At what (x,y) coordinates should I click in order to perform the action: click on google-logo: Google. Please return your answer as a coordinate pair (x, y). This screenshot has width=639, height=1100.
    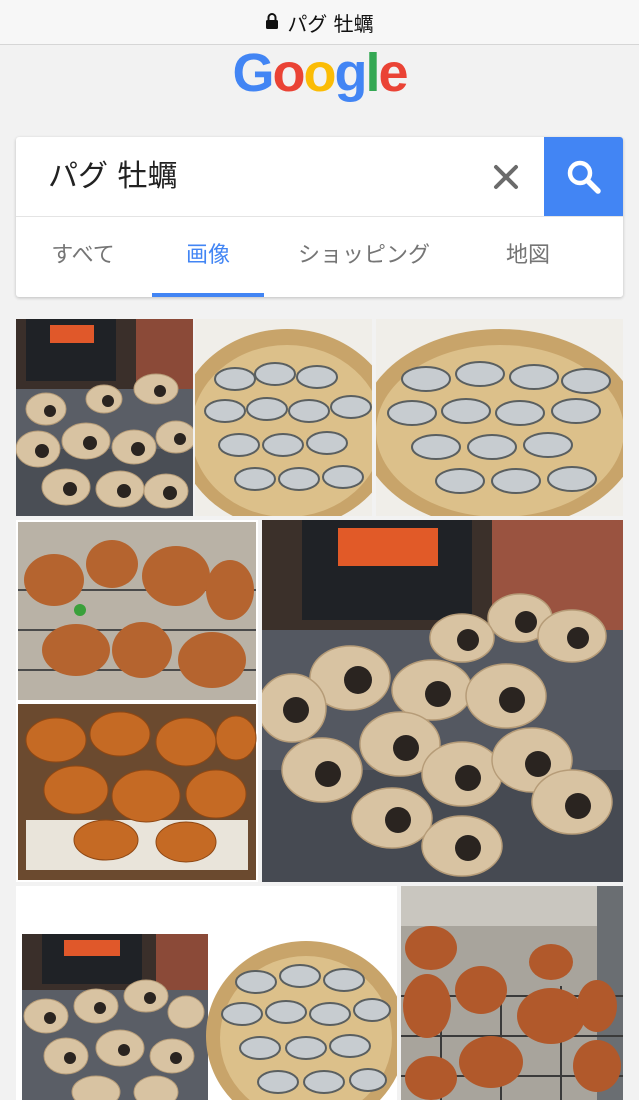
    Looking at the image, I should click on (319, 73).